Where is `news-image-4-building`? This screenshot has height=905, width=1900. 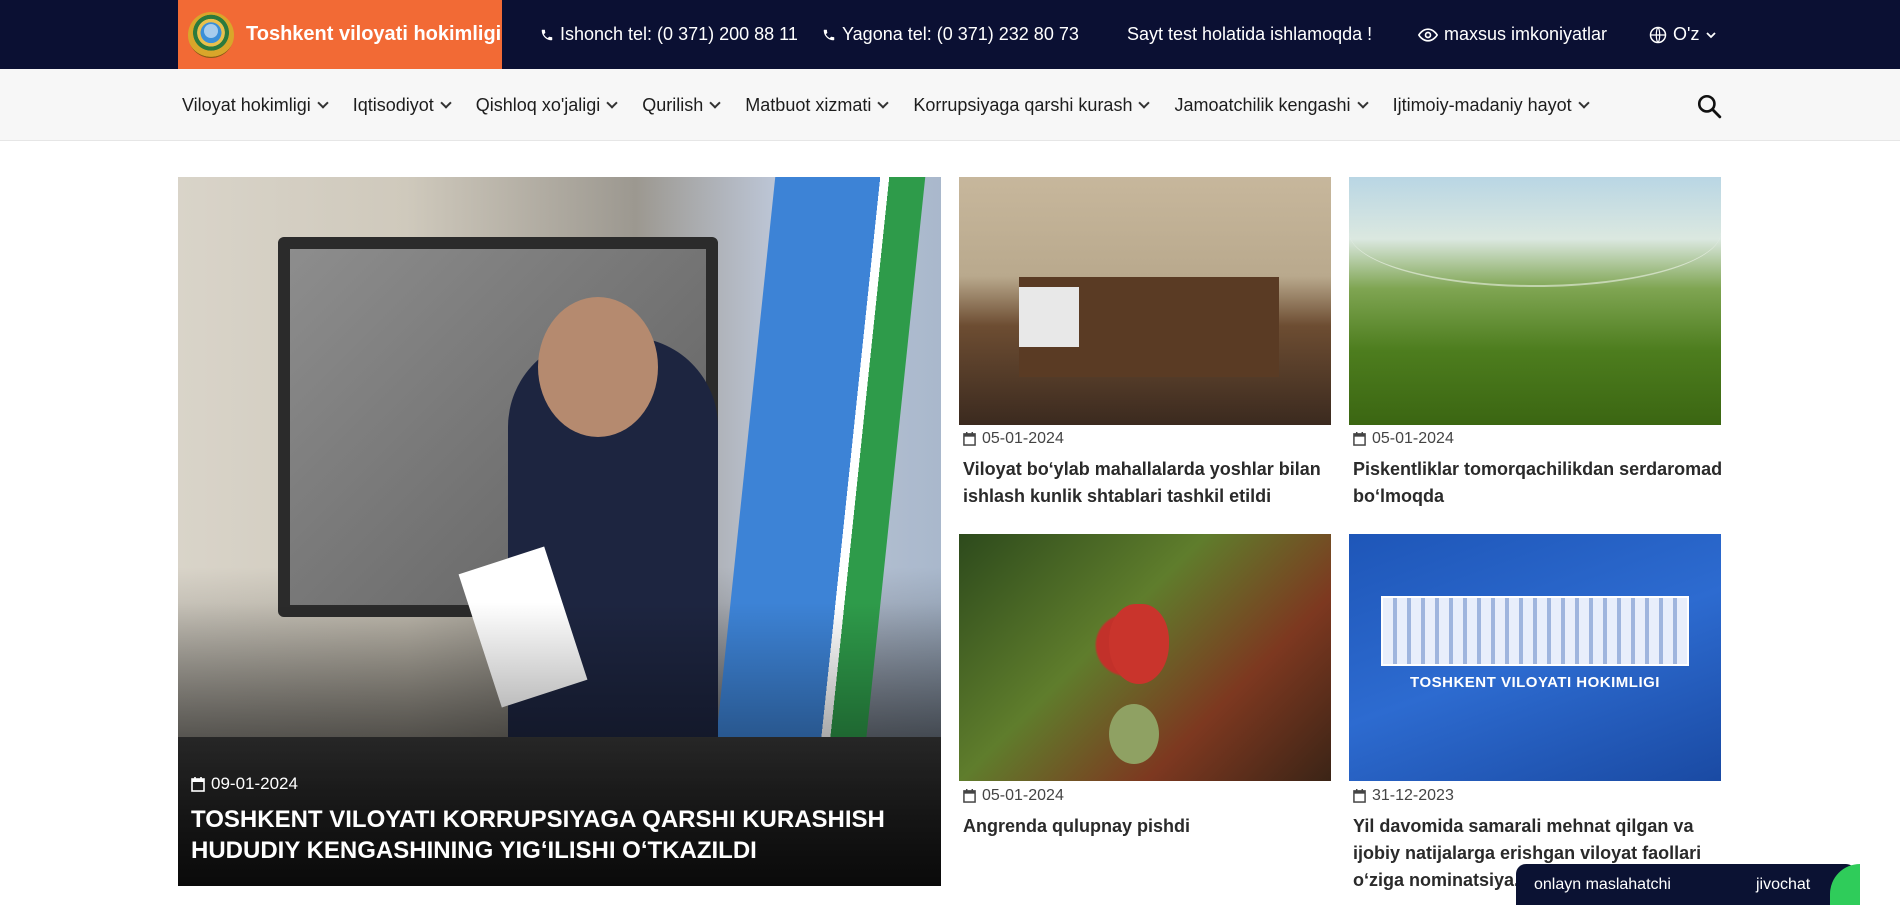
news-image-4-building is located at coordinates (1535, 631).